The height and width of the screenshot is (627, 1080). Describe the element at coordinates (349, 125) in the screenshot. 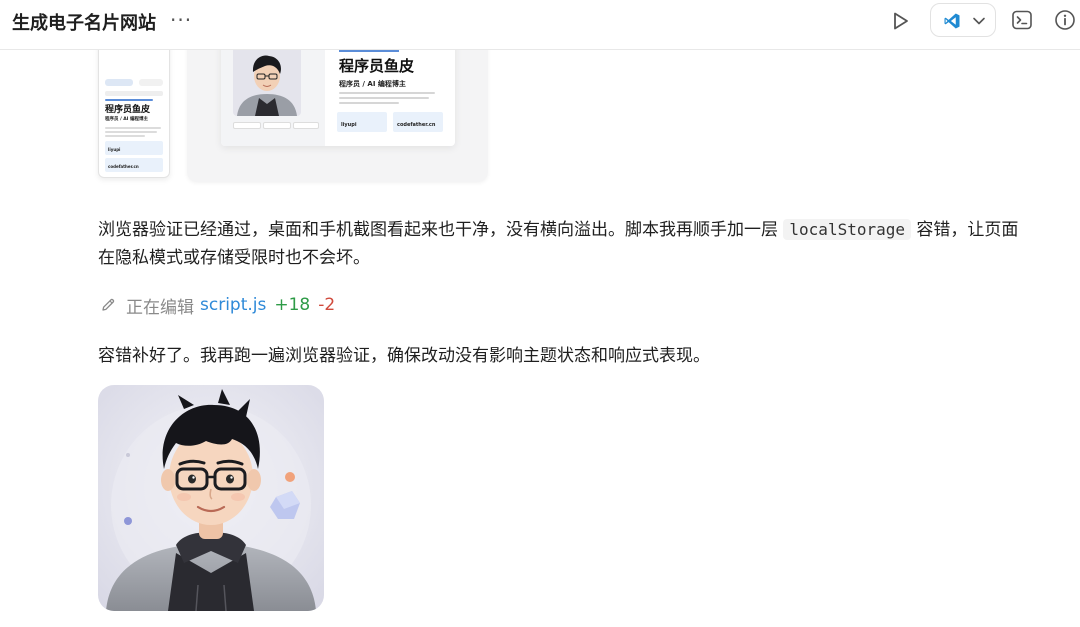

I see `desktop-wechat-value: liyupi` at that location.